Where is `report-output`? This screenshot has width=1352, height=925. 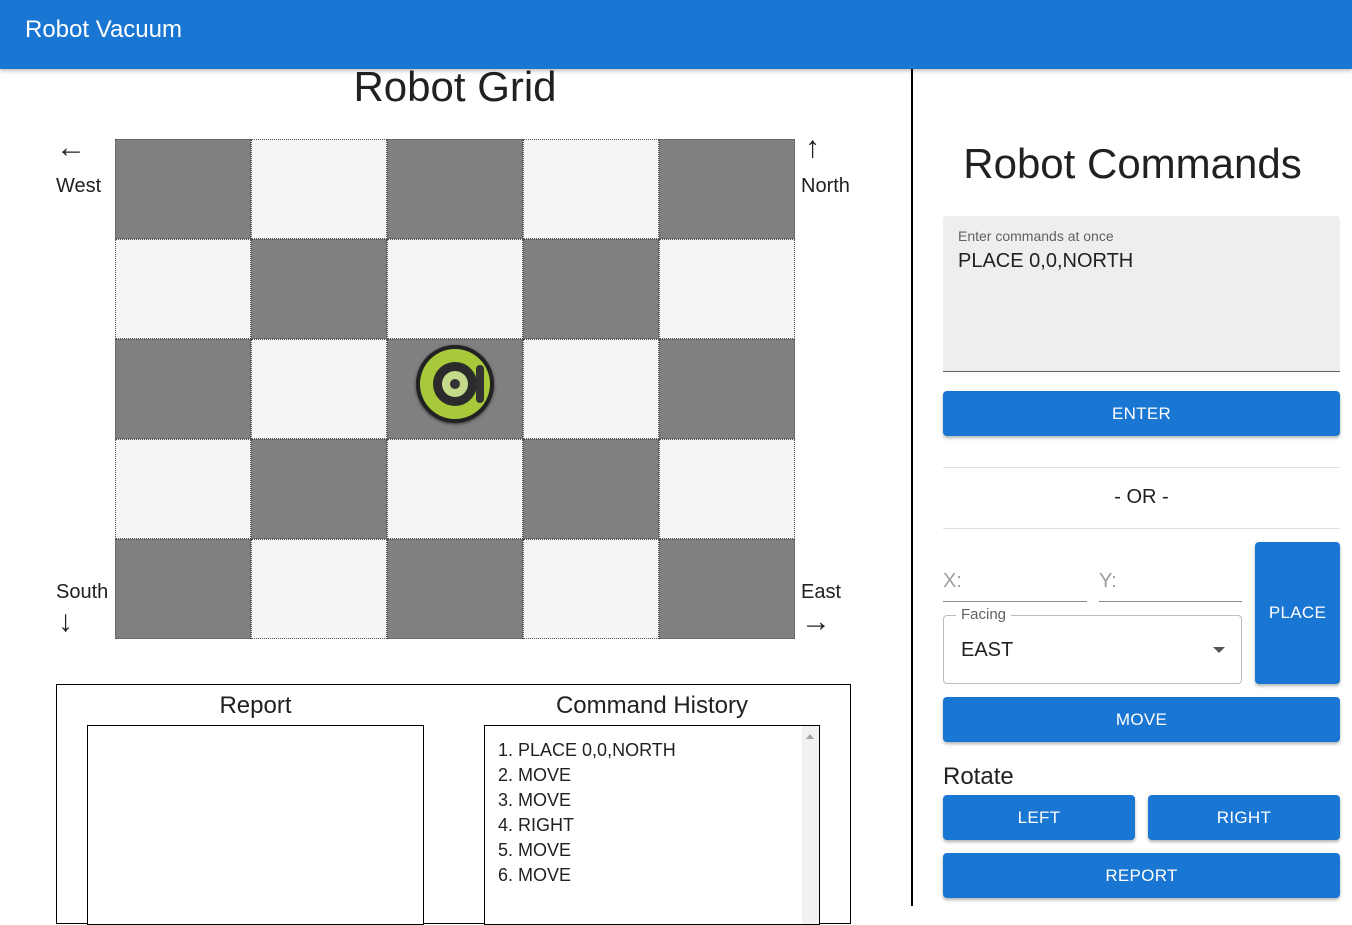 report-output is located at coordinates (255, 825).